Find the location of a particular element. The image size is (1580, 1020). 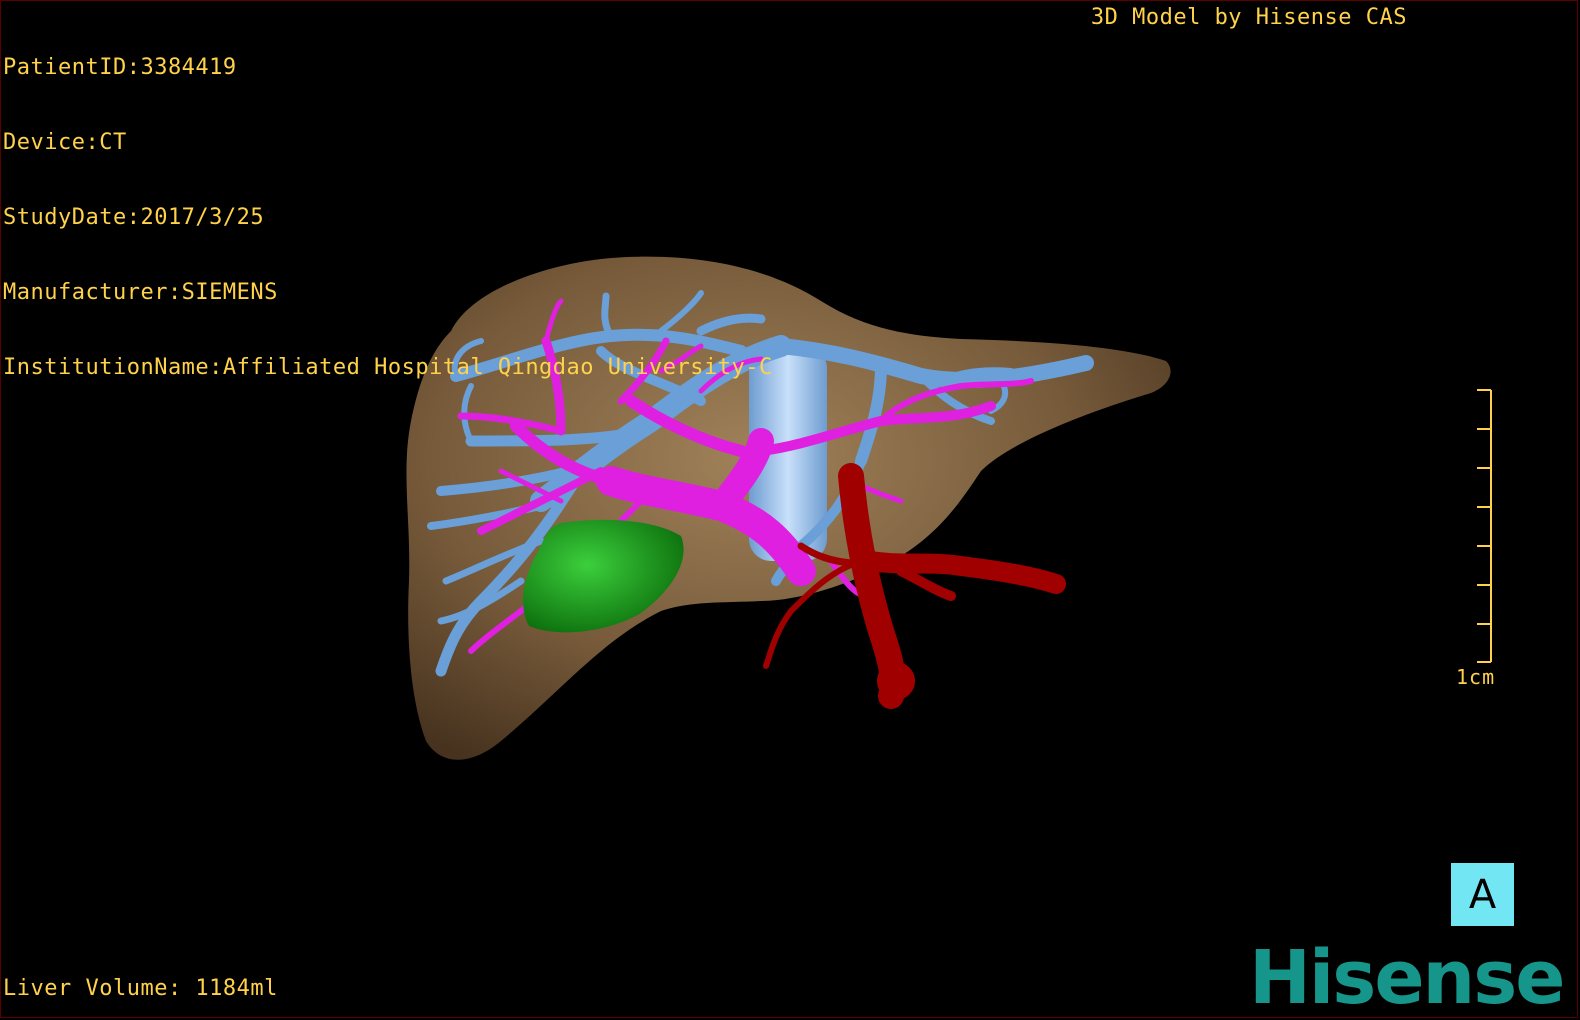

scale-bar-label: 1cm is located at coordinates (1476, 677).